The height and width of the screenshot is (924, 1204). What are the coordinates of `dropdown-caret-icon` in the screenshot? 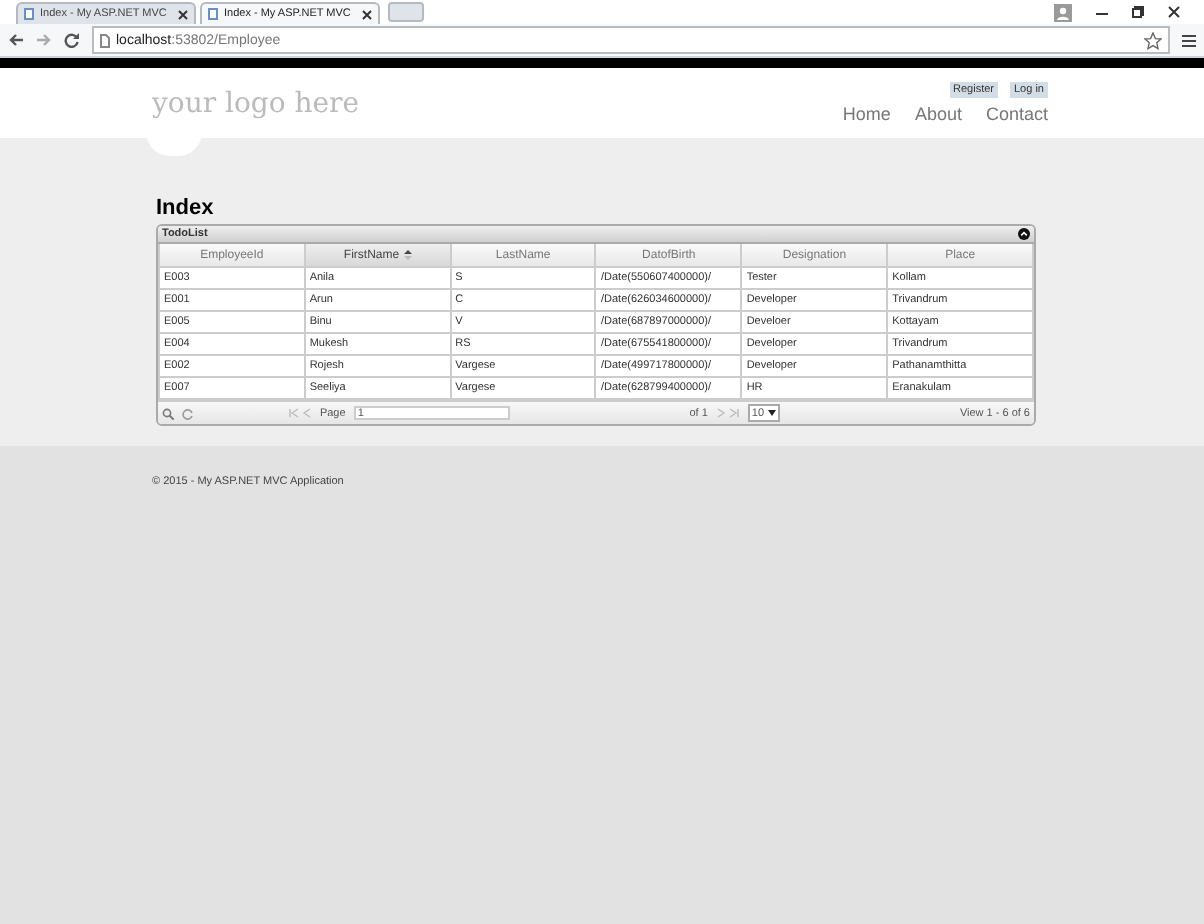 It's located at (772, 413).